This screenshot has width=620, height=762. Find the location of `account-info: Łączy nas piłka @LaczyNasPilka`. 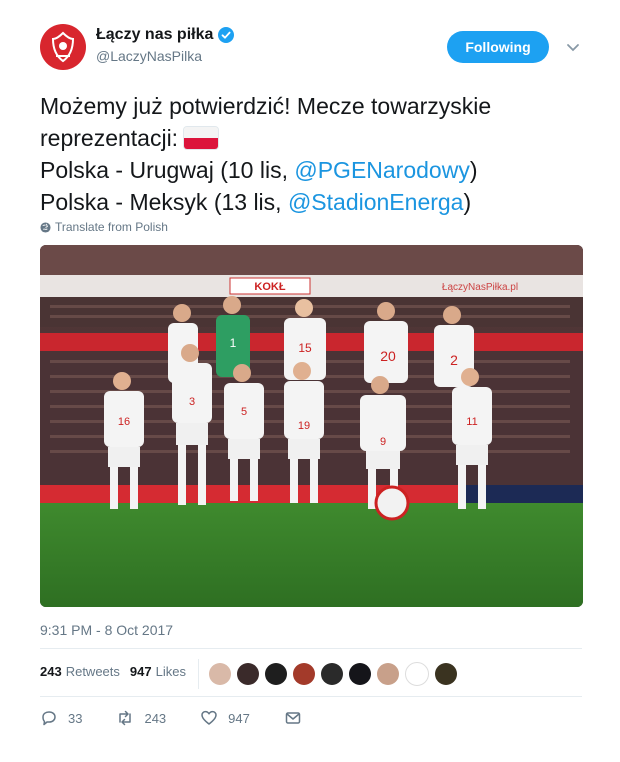

account-info: Łączy nas piłka @LaczyNasPilka is located at coordinates (165, 45).